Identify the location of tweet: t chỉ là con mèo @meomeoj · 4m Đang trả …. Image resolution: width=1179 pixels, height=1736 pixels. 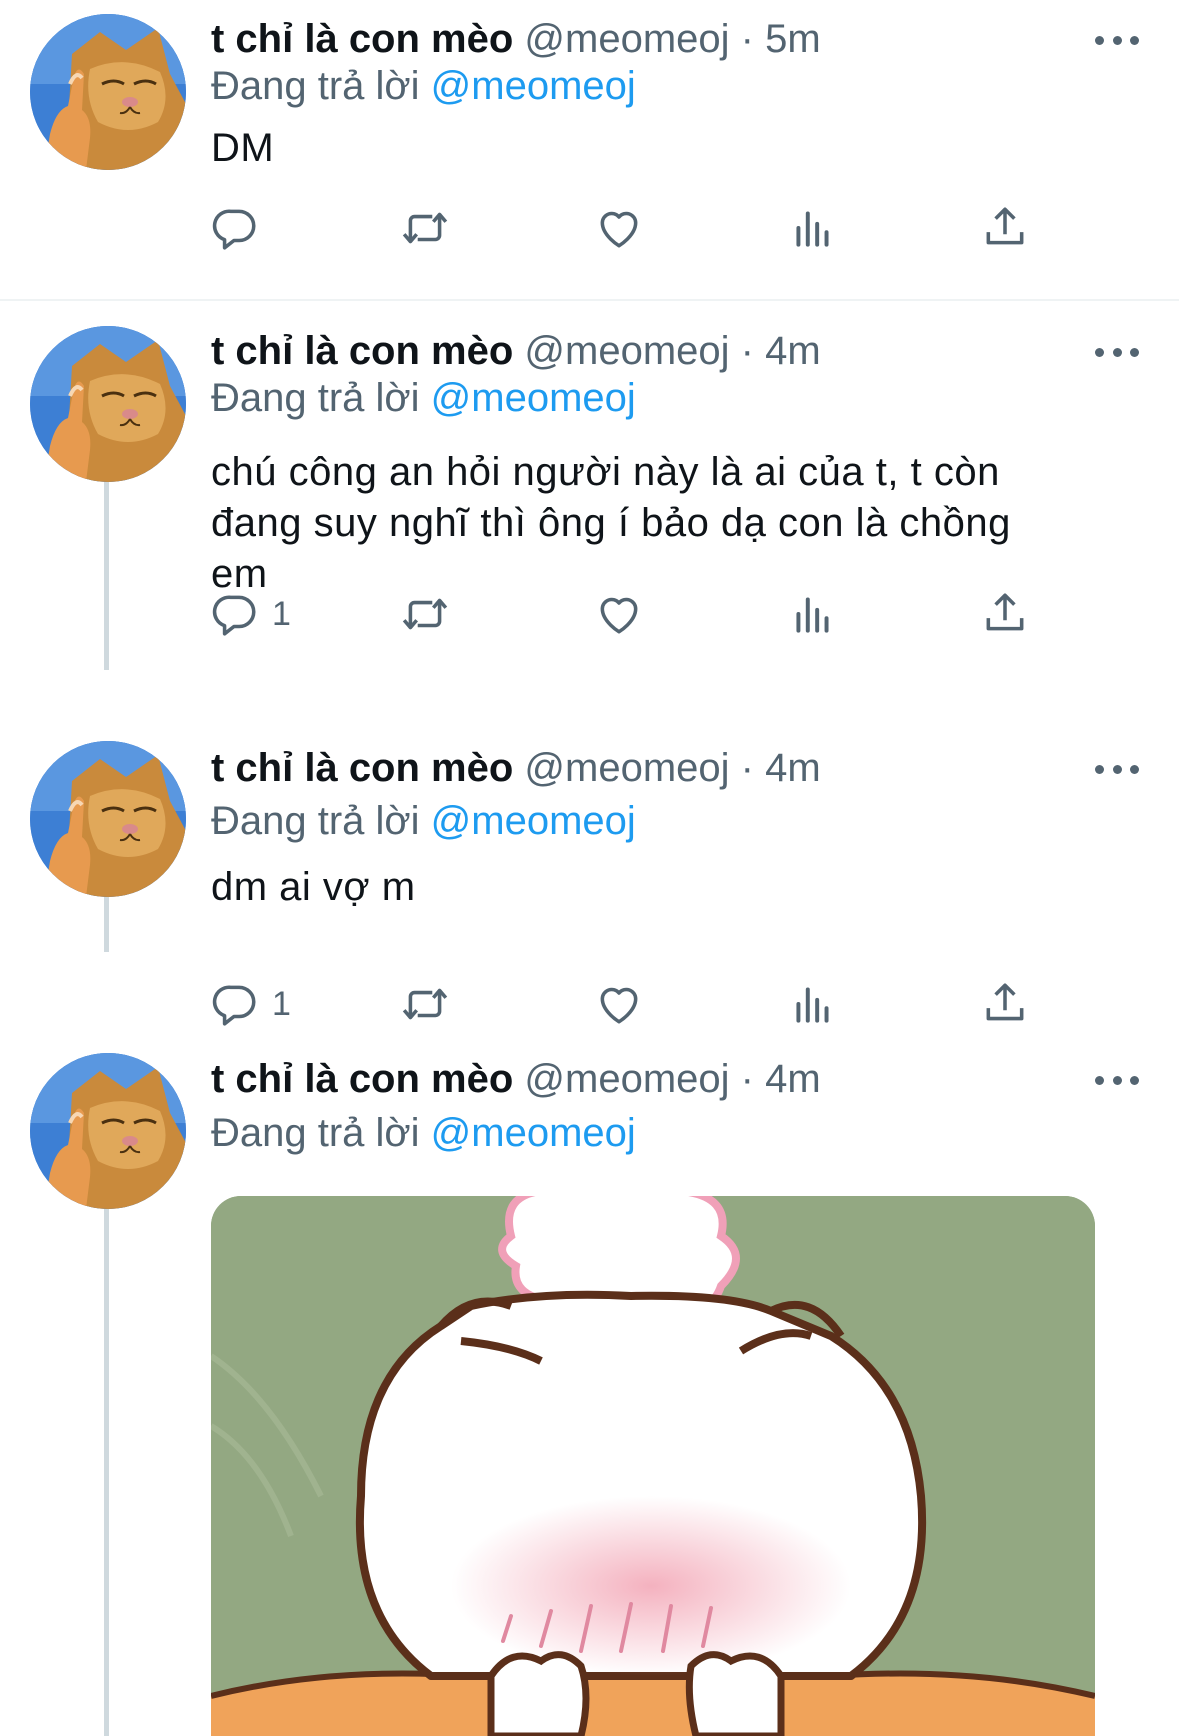
(589, 870).